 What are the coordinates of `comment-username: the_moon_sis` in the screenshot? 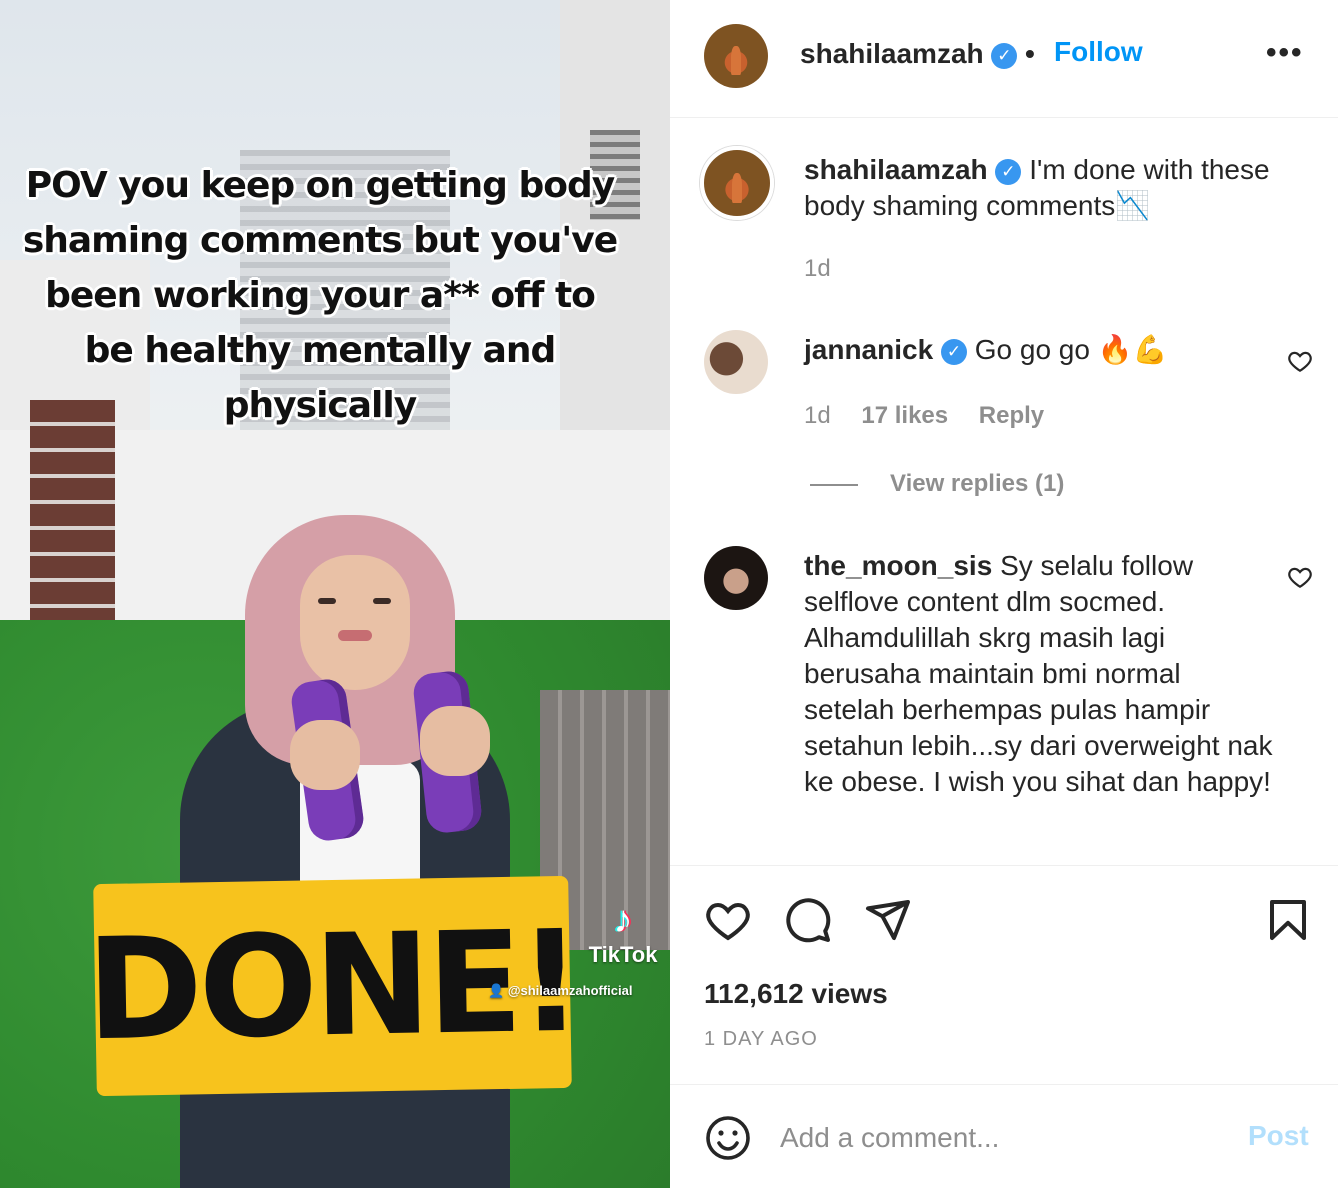 It's located at (898, 565).